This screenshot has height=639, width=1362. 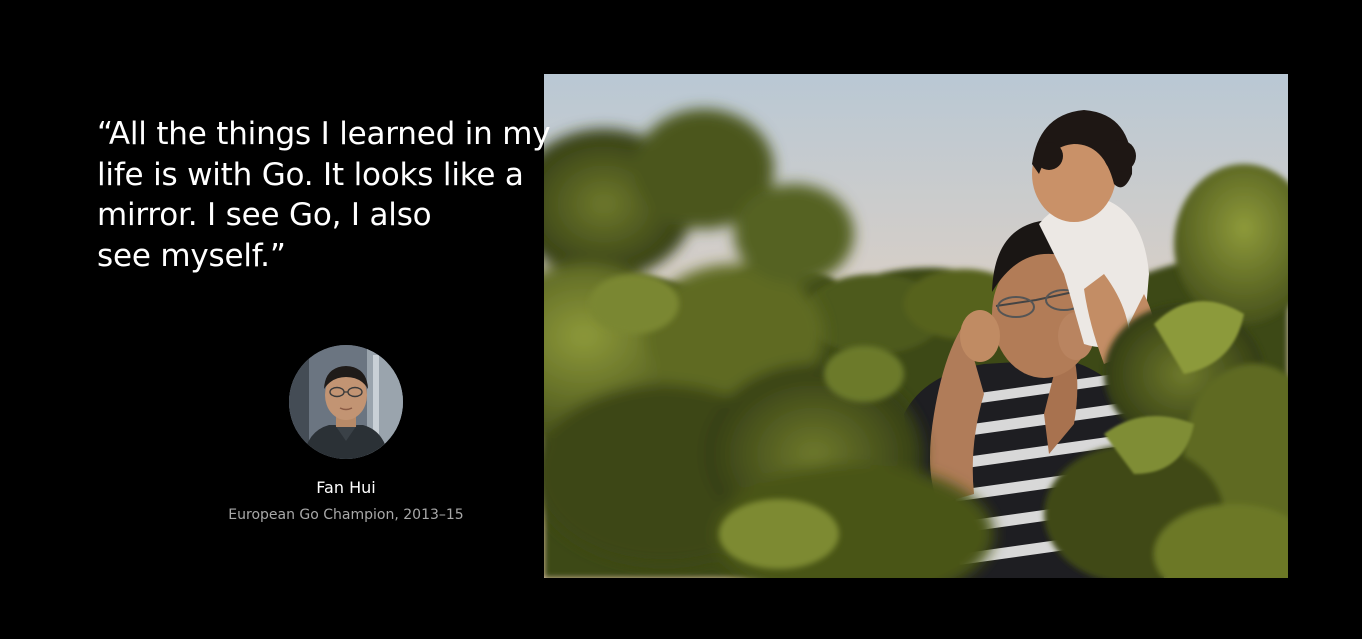 I want to click on person-portrait-image, so click(x=346, y=402).